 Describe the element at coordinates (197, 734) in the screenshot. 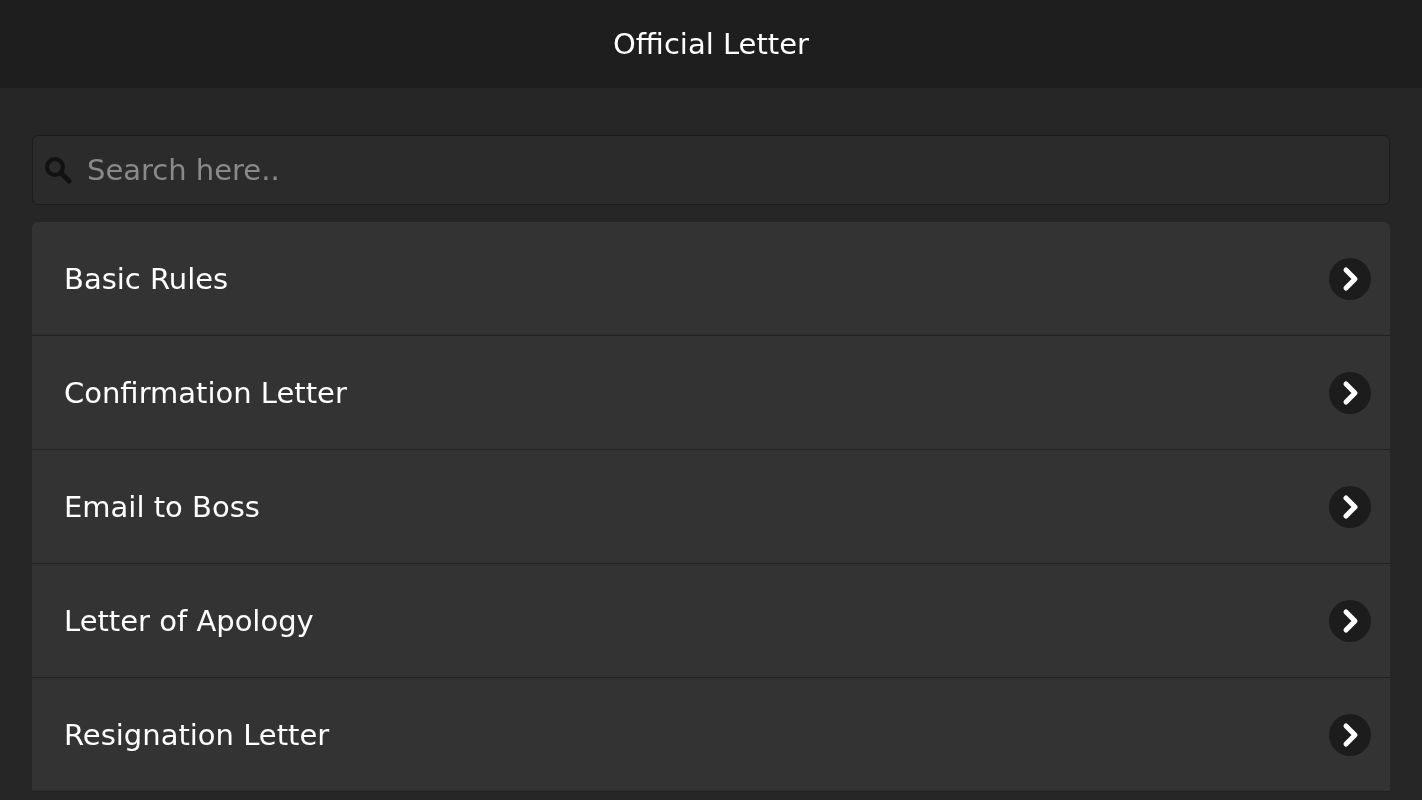

I see `item-label: Resignation Letter` at that location.